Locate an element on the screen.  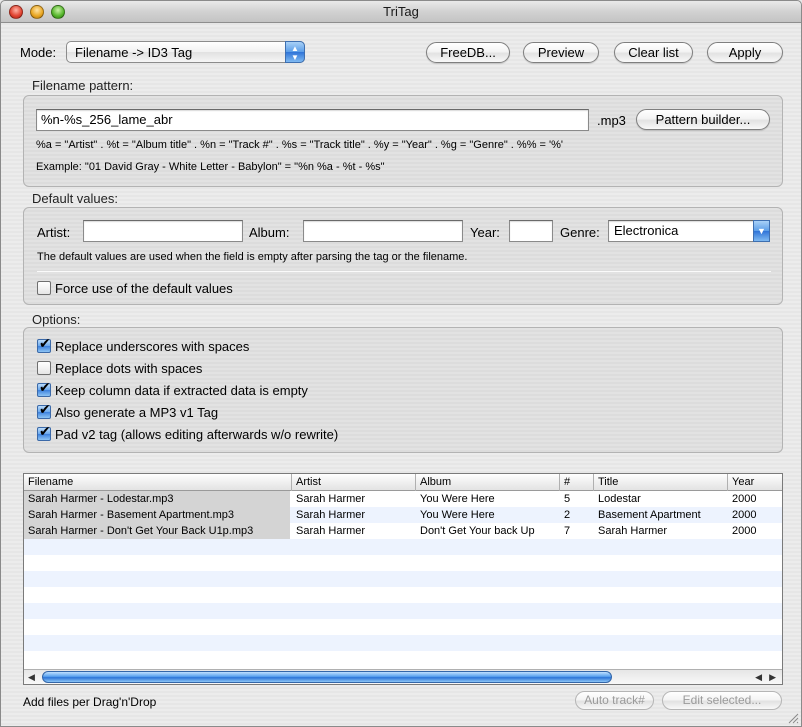
auto-track-button: Auto track# is located at coordinates (614, 700).